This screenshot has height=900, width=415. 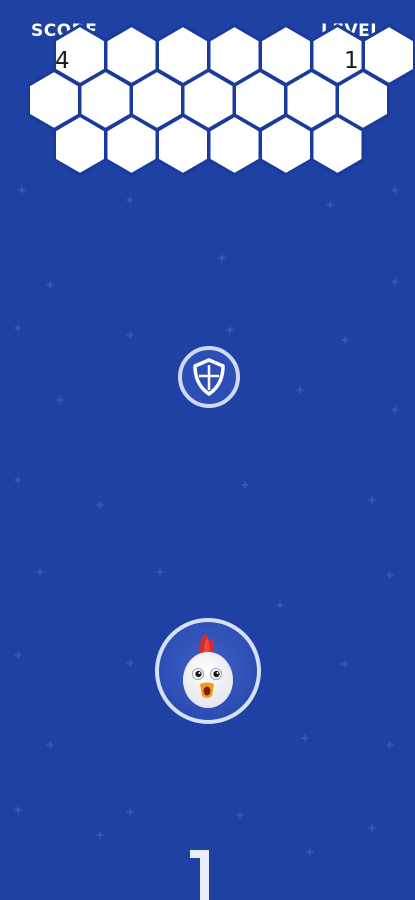 I want to click on score-value: 4, so click(x=62, y=61).